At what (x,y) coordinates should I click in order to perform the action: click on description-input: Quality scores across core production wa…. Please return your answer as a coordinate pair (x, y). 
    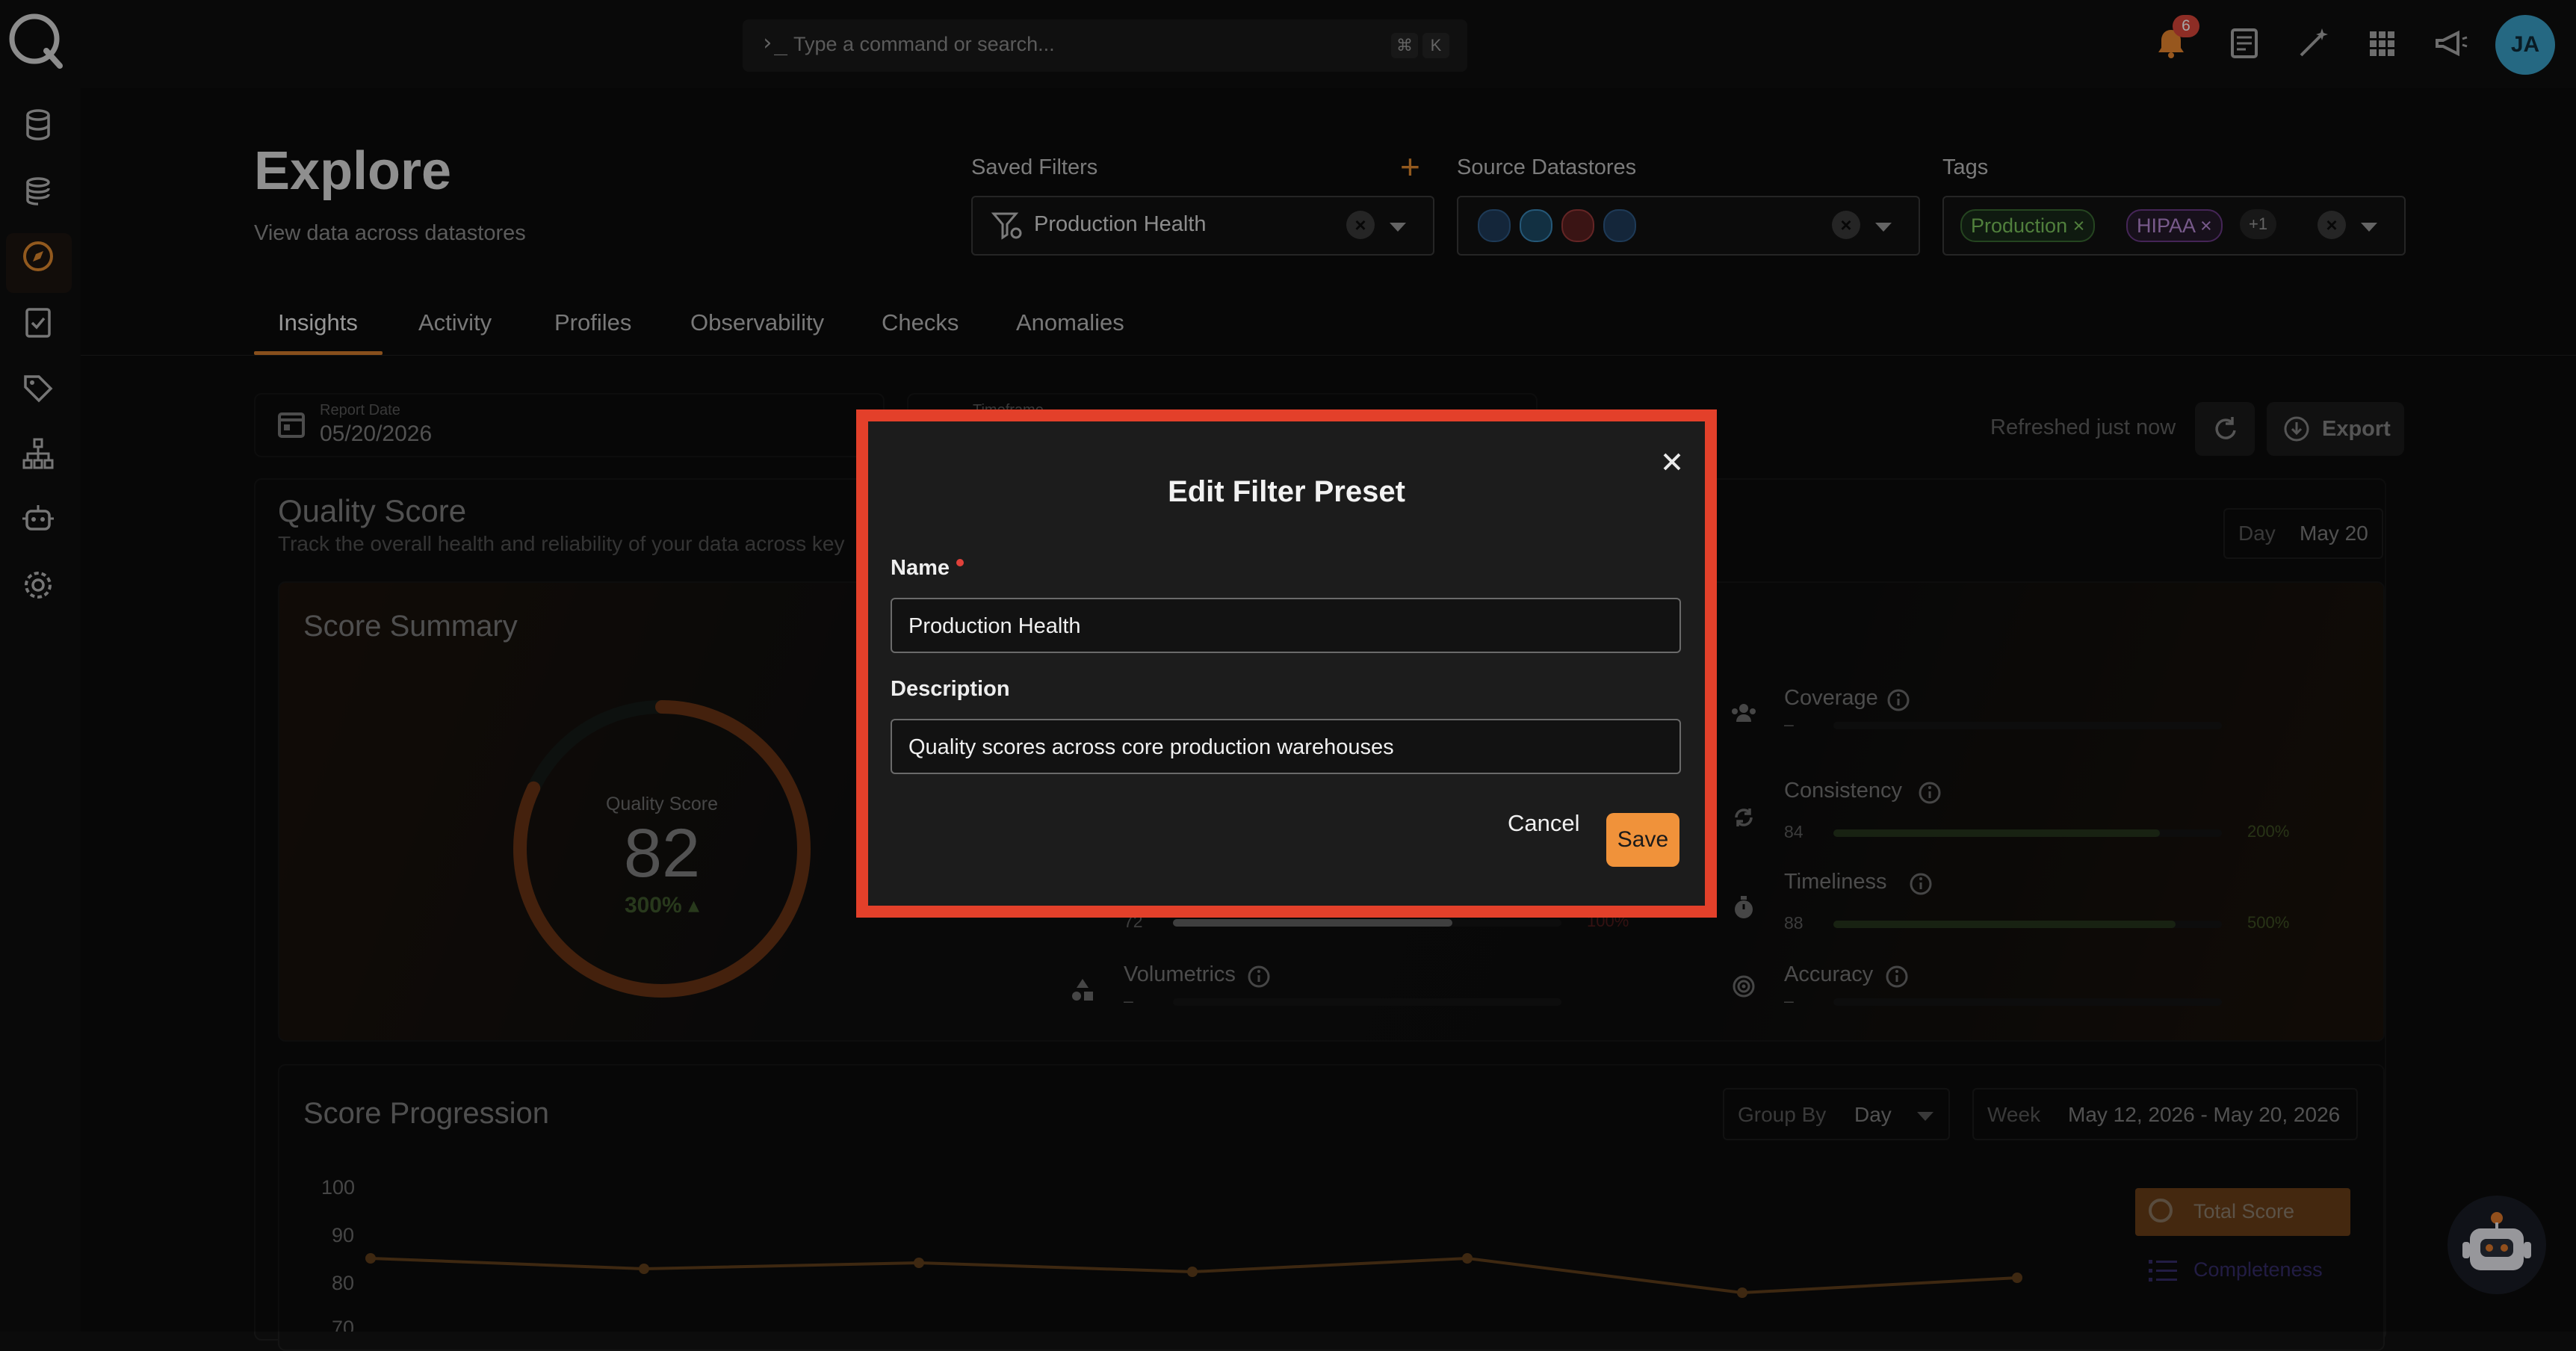
    Looking at the image, I should click on (1286, 746).